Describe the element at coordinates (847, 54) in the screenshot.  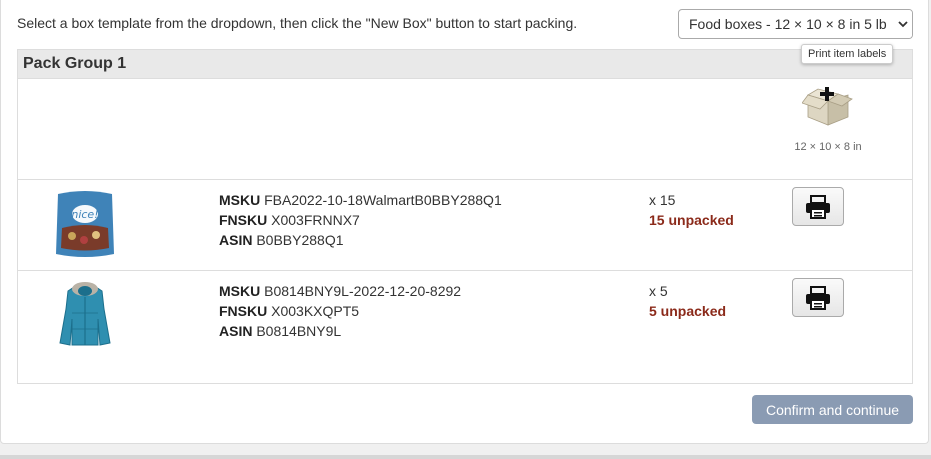
I see `print-labels-tooltip: Print item labels` at that location.